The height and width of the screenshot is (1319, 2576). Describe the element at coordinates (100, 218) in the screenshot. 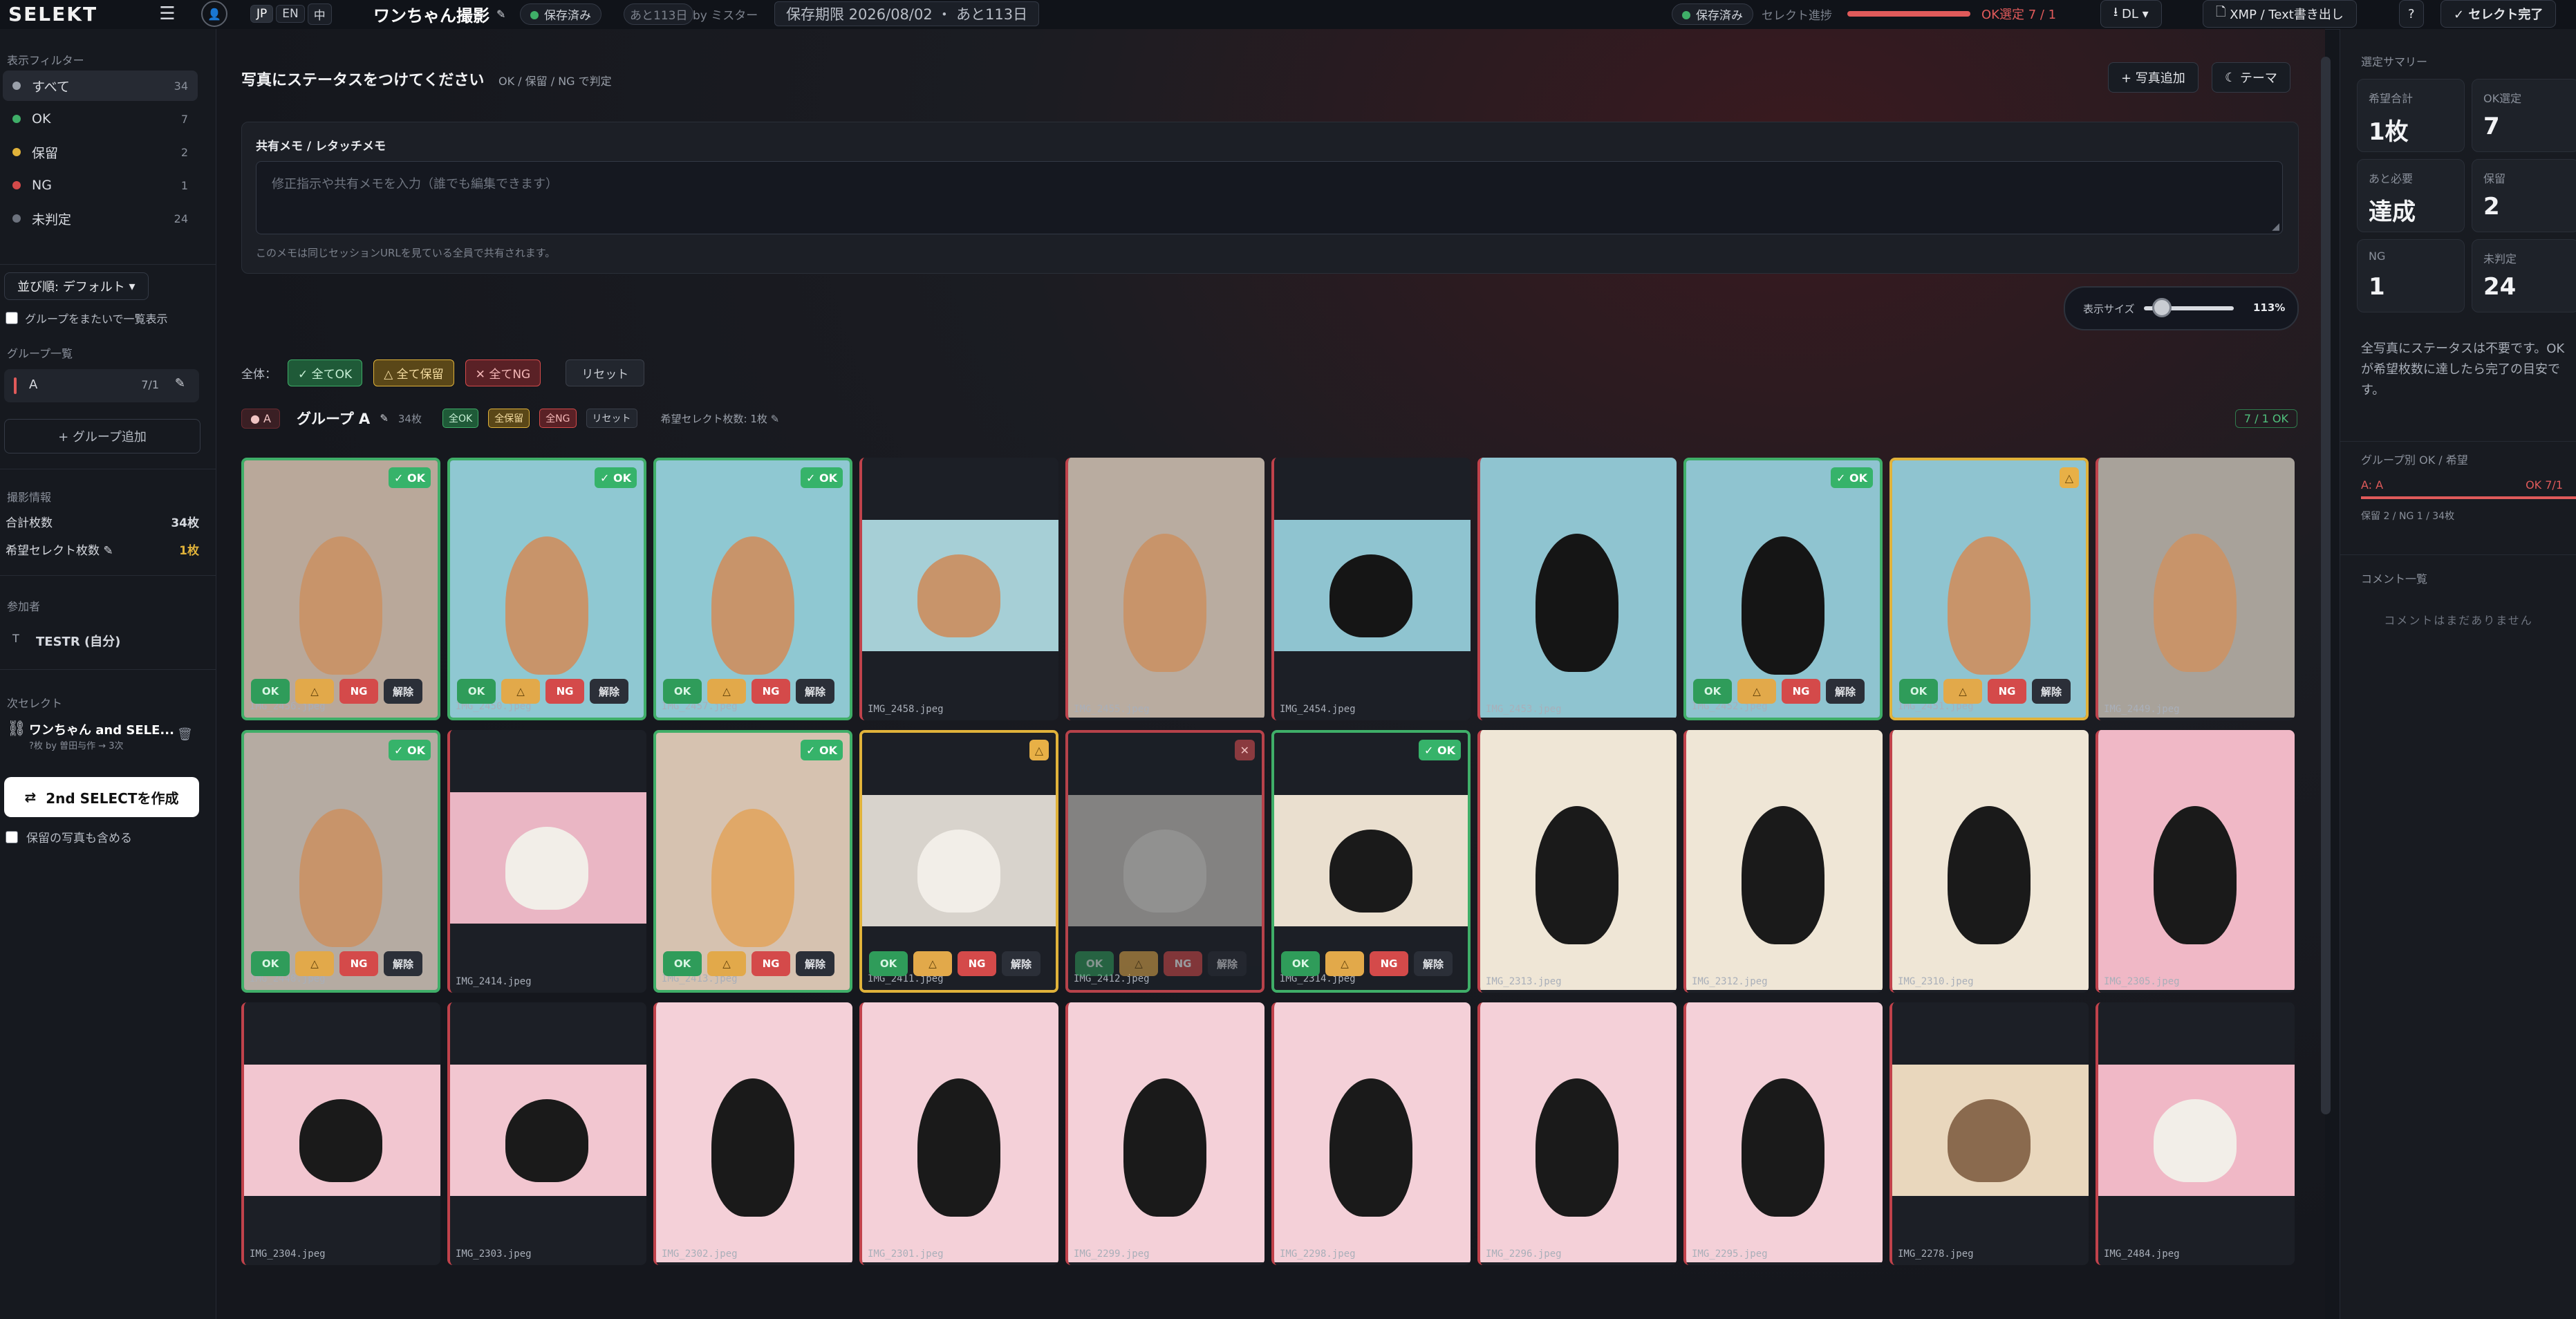

I see `filter-item: 未判定 24` at that location.